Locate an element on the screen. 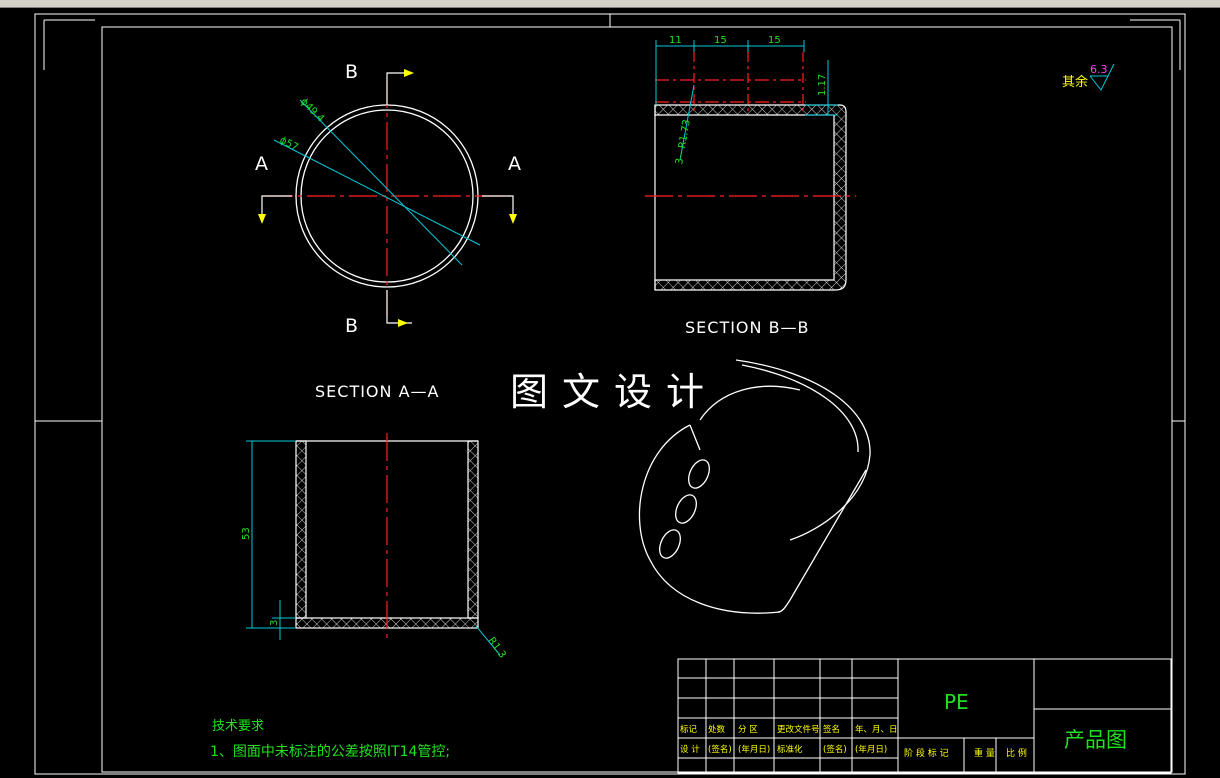 The width and height of the screenshot is (1220, 778). title-block-material: PE is located at coordinates (956, 702).